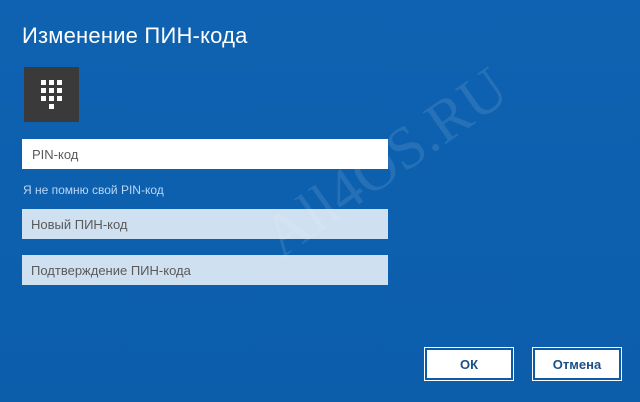 This screenshot has width=640, height=402. What do you see at coordinates (205, 154) in the screenshot?
I see `current-pin-input` at bounding box center [205, 154].